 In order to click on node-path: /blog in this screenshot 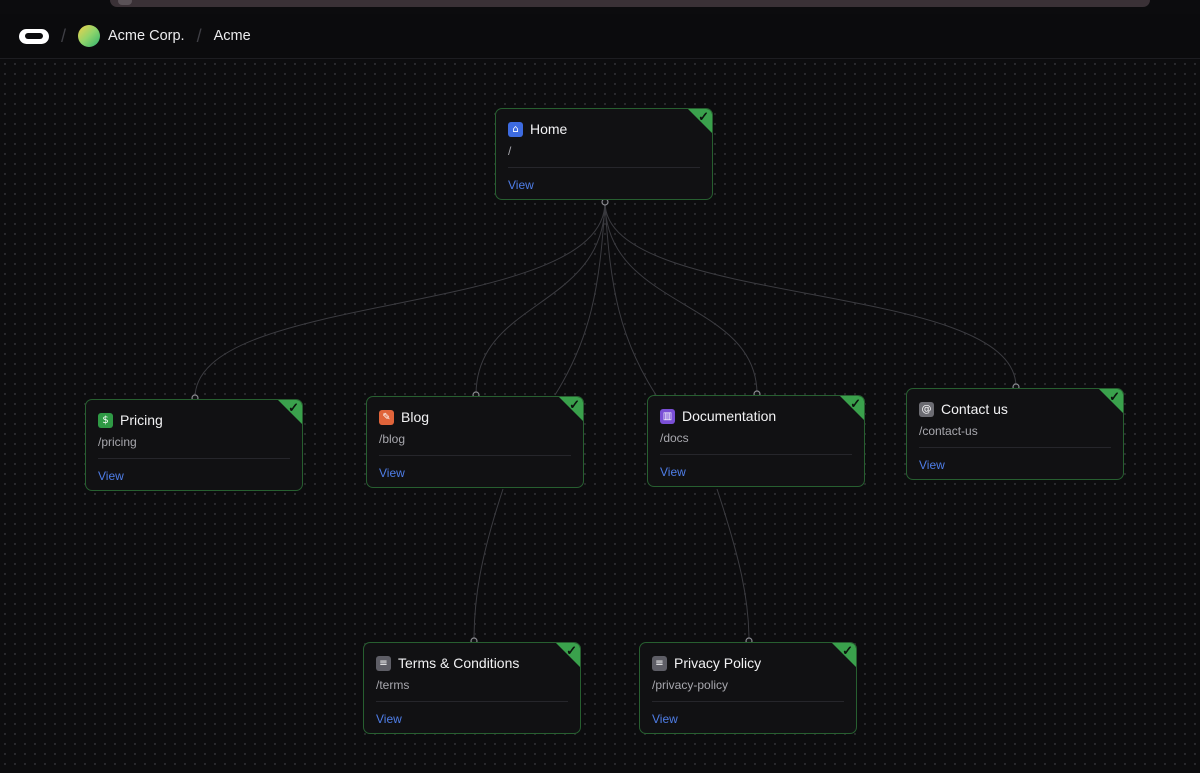, I will do `click(392, 439)`.